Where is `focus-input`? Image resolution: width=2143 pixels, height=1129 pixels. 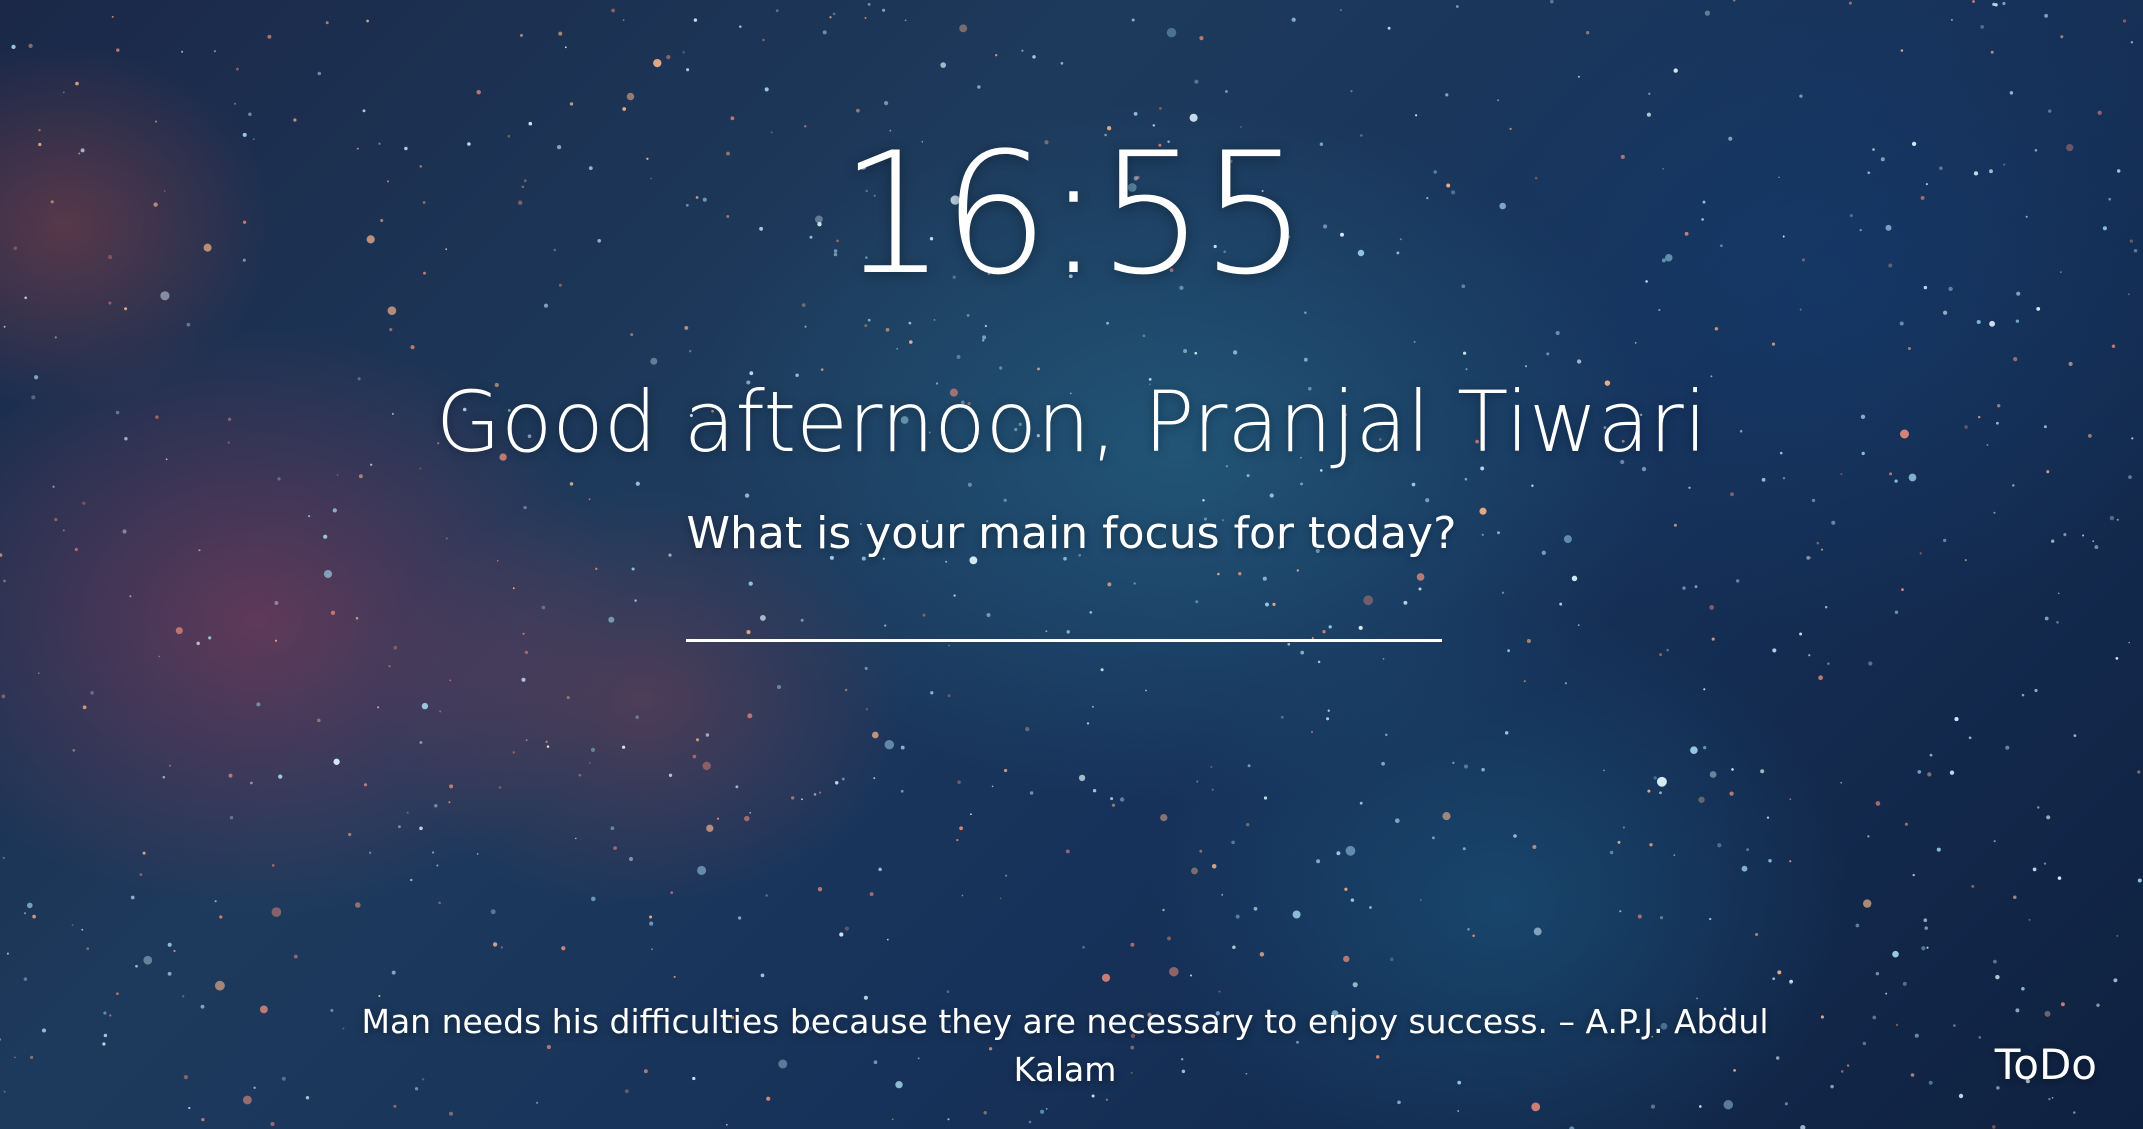
focus-input is located at coordinates (1064, 614).